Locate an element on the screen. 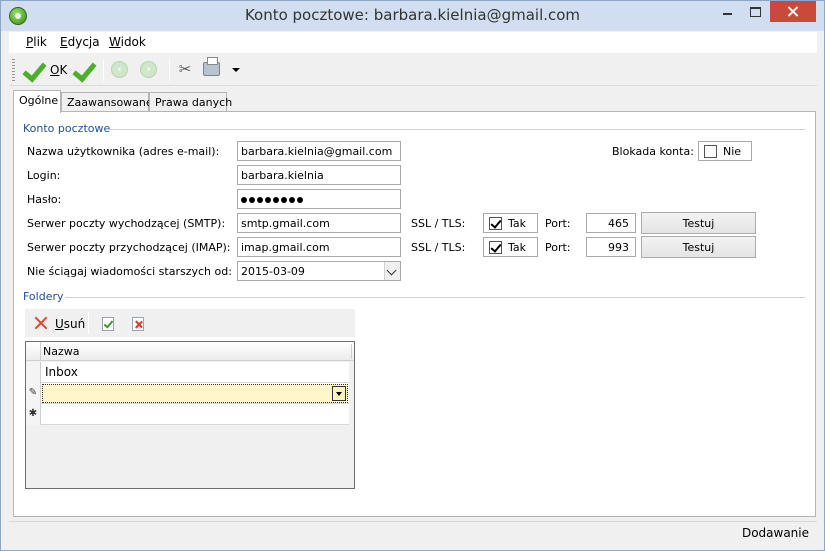 The width and height of the screenshot is (825, 551). login-input: barbara.kielnia is located at coordinates (319, 175).